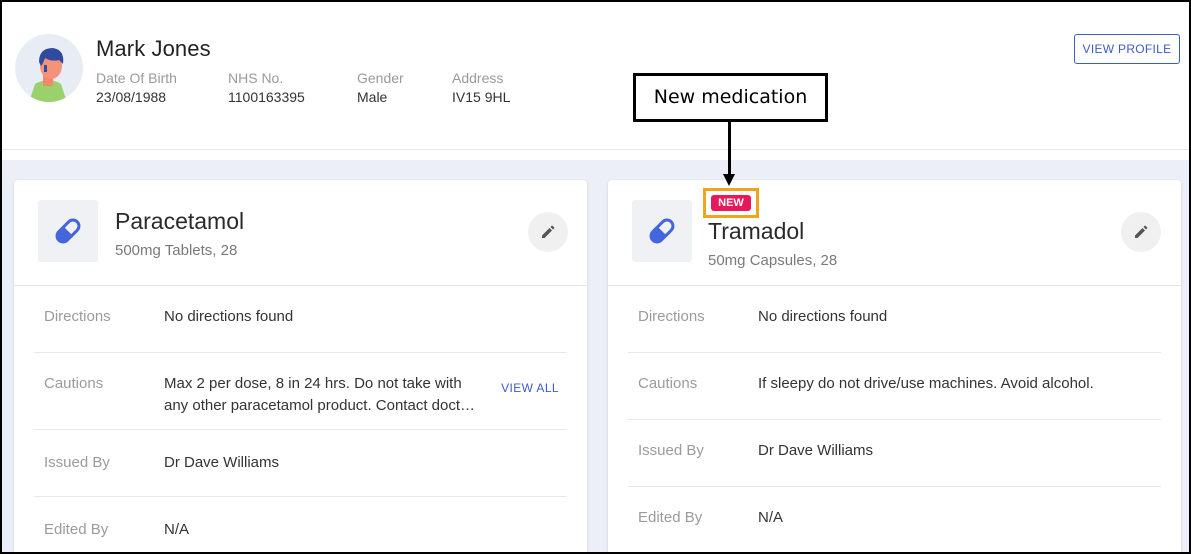  I want to click on medication-name: Tramadol, so click(756, 231).